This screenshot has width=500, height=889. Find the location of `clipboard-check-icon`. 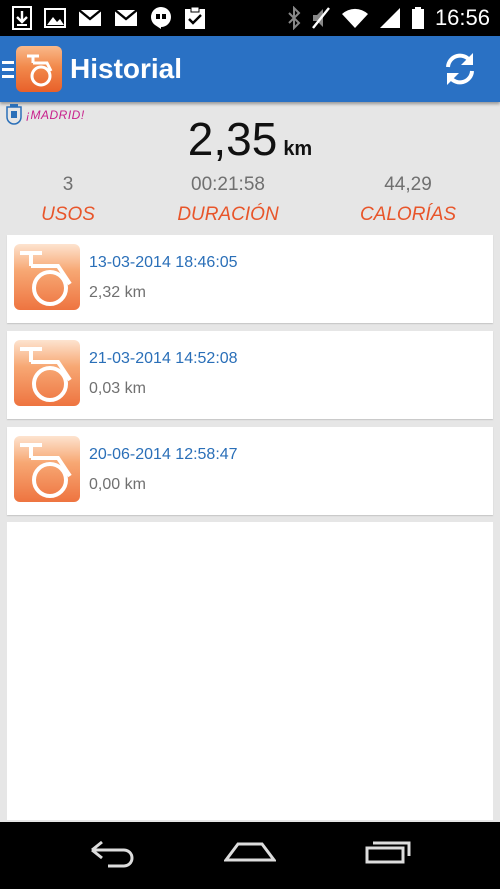

clipboard-check-icon is located at coordinates (195, 17).